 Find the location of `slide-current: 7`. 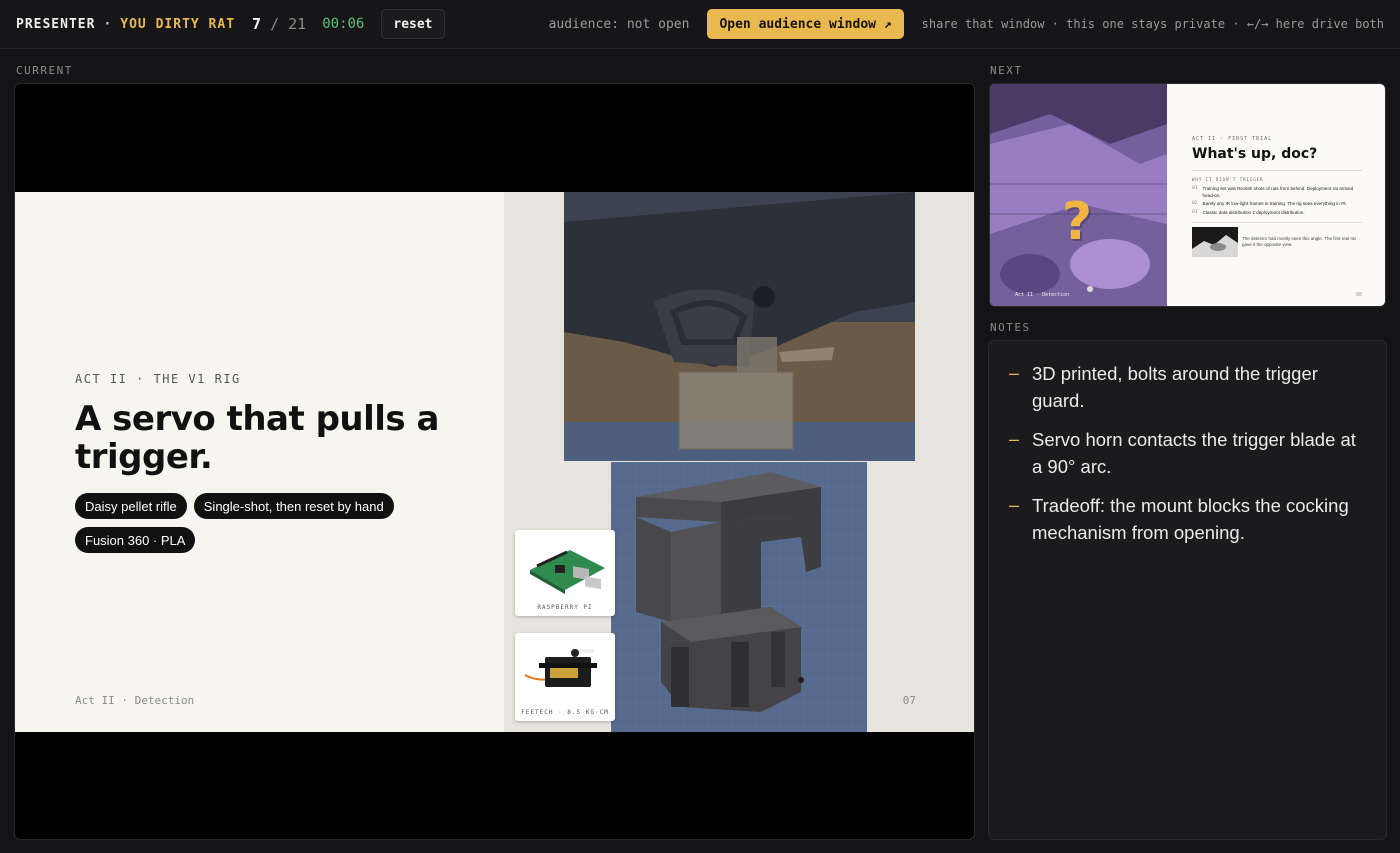

slide-current: 7 is located at coordinates (257, 24).